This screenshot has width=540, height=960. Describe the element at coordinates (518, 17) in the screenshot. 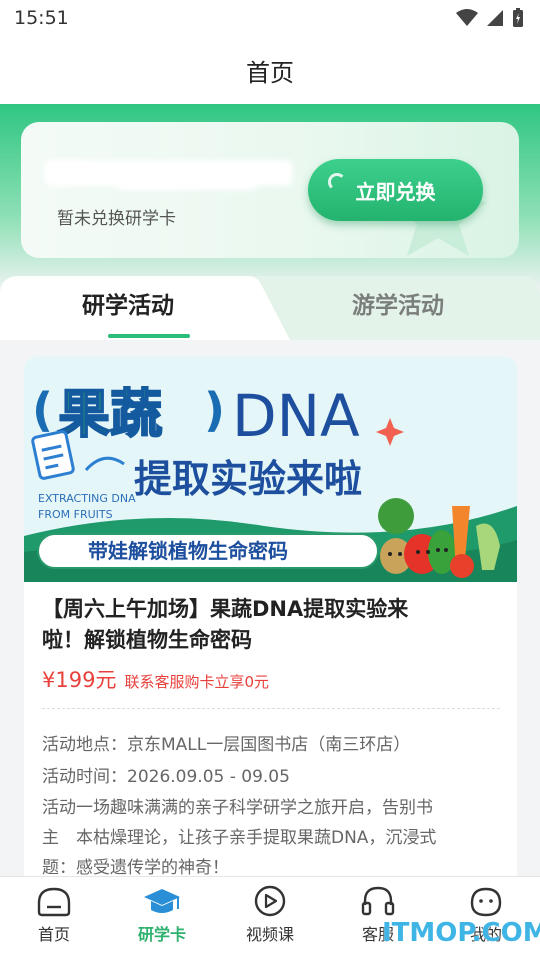

I see `battery-icon` at that location.